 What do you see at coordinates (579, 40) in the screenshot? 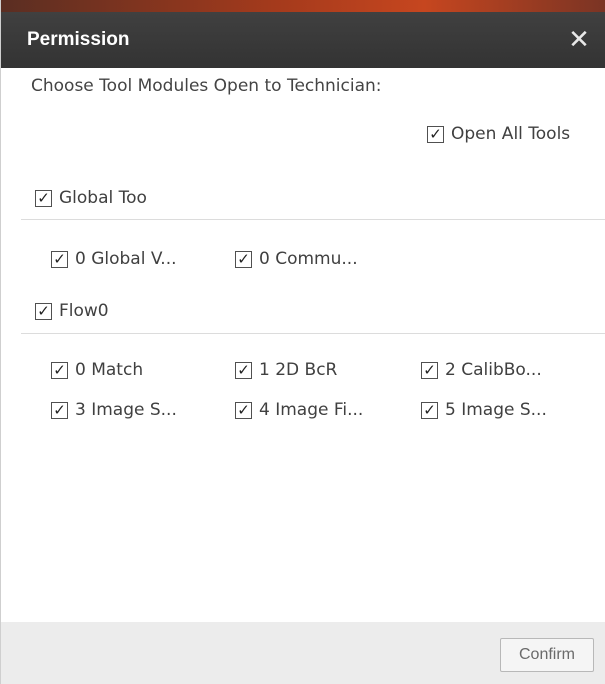
I see `close-icon: ✕` at bounding box center [579, 40].